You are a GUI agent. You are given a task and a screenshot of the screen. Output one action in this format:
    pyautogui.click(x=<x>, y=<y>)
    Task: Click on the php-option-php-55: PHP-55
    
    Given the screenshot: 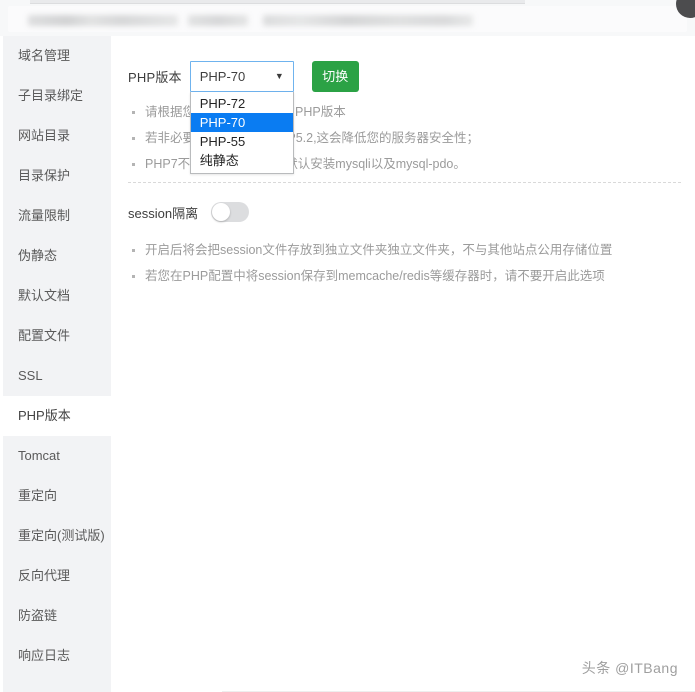 What is the action you would take?
    pyautogui.click(x=242, y=141)
    